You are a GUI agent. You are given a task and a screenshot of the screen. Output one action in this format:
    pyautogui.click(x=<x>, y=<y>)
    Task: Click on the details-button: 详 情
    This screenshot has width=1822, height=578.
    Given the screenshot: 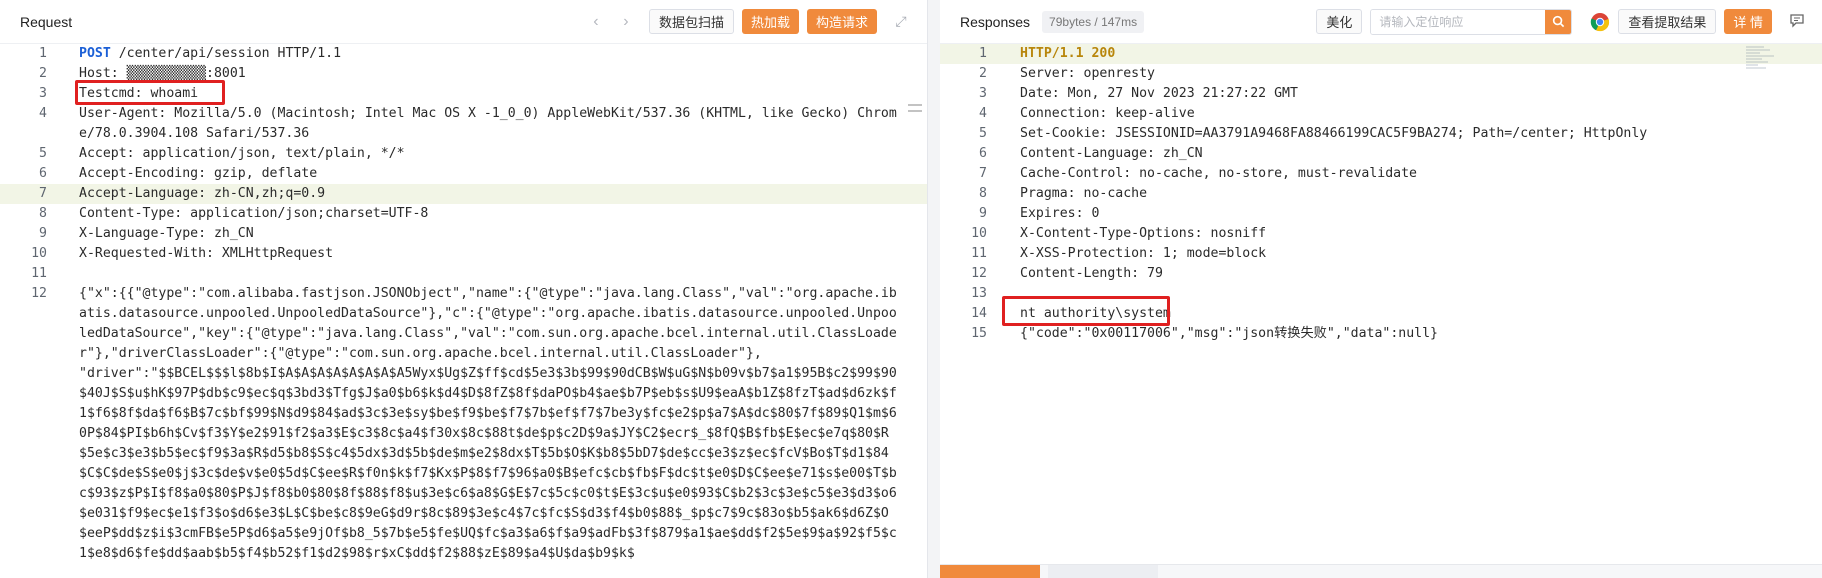 What is the action you would take?
    pyautogui.click(x=1748, y=21)
    